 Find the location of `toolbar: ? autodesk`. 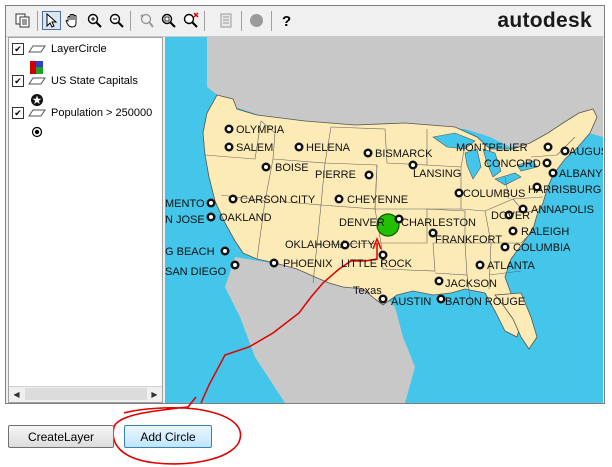

toolbar: ? autodesk is located at coordinates (305, 21).